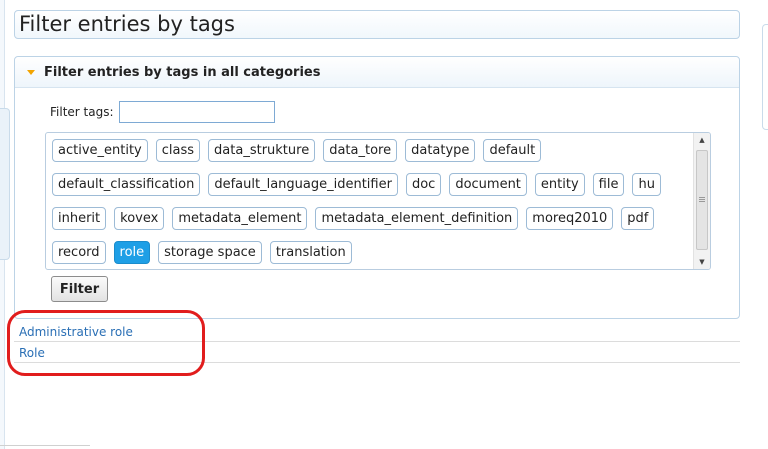 The image size is (768, 449). I want to click on scroll-up-arrow-icon: ▲, so click(702, 140).